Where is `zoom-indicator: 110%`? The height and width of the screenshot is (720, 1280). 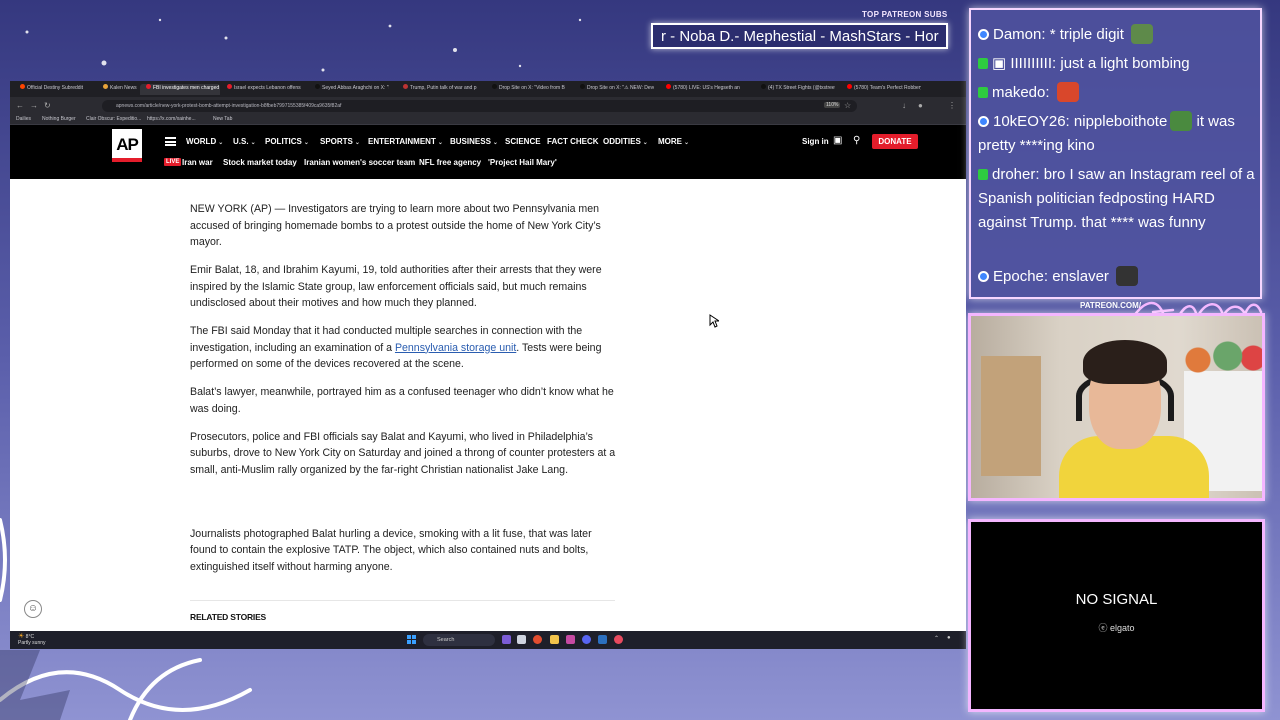
zoom-indicator: 110% is located at coordinates (832, 105).